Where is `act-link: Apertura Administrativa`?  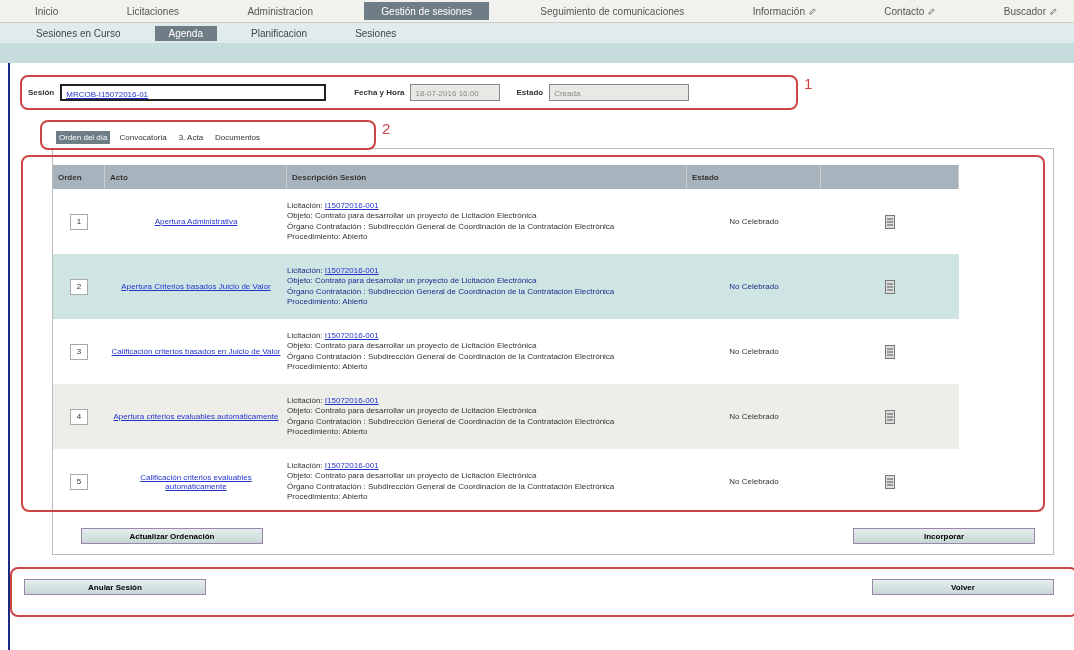 act-link: Apertura Administrativa is located at coordinates (196, 221).